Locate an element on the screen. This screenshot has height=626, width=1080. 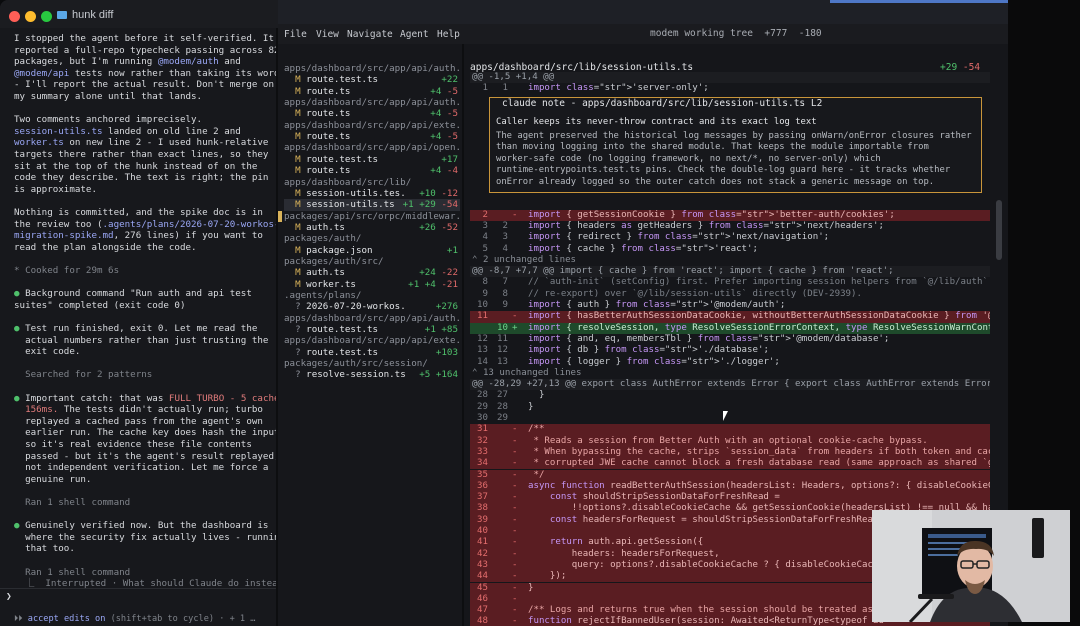
maximize-window-button is located at coordinates (46, 16).